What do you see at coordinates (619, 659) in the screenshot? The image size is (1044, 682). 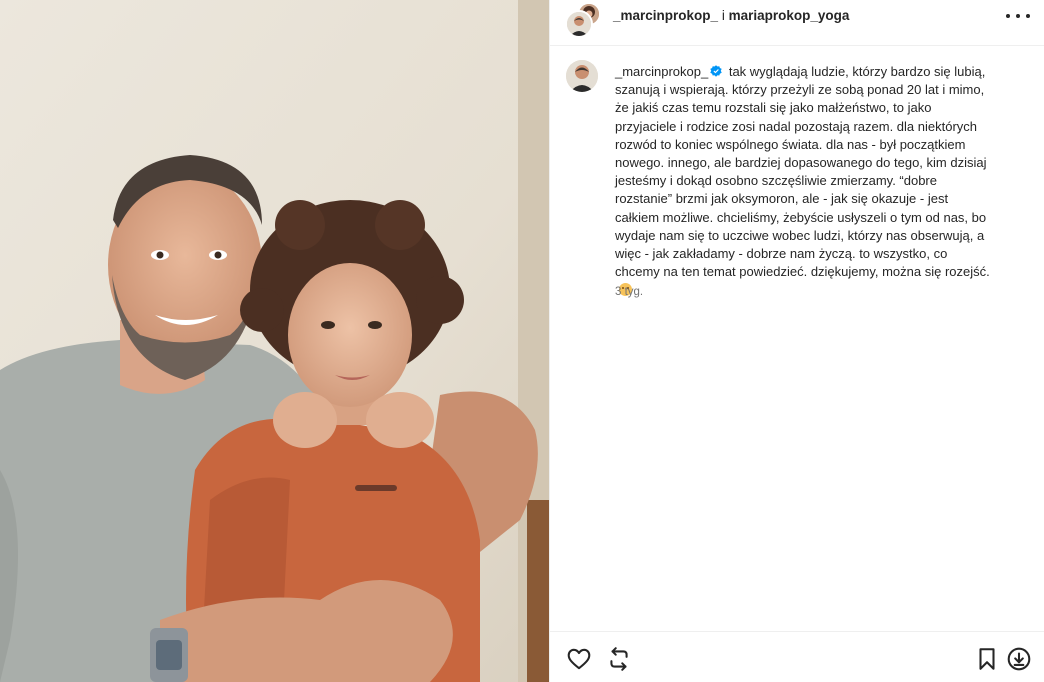 I see `repost-icon` at bounding box center [619, 659].